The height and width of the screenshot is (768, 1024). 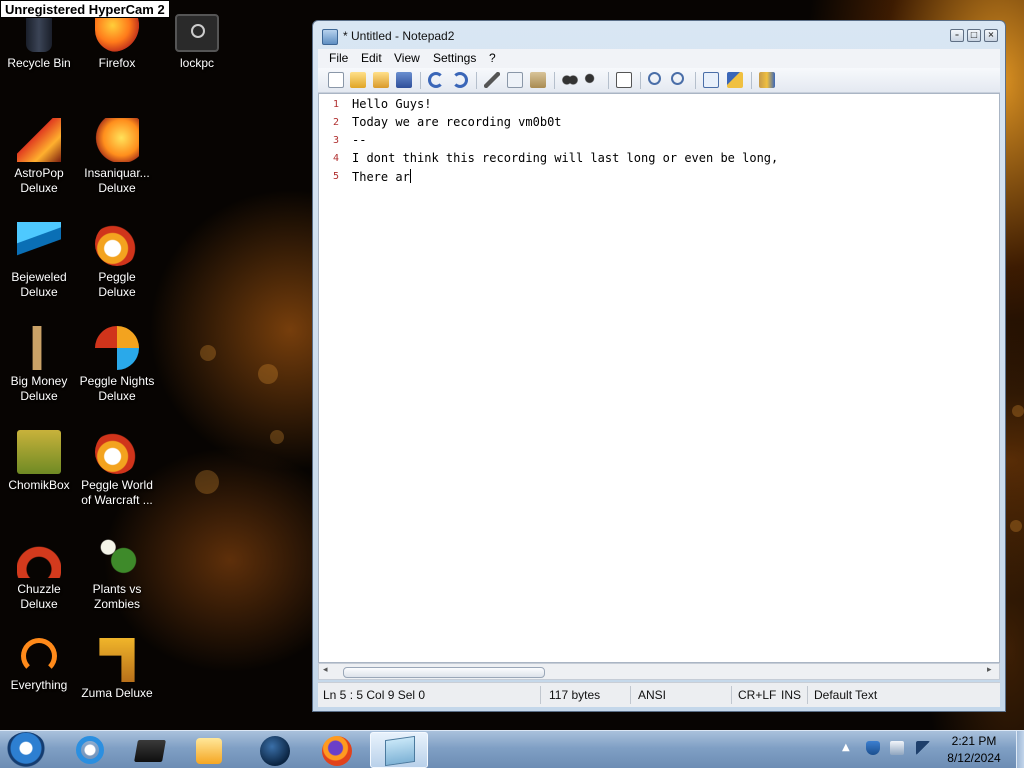 I want to click on network-icon, so click(x=897, y=748).